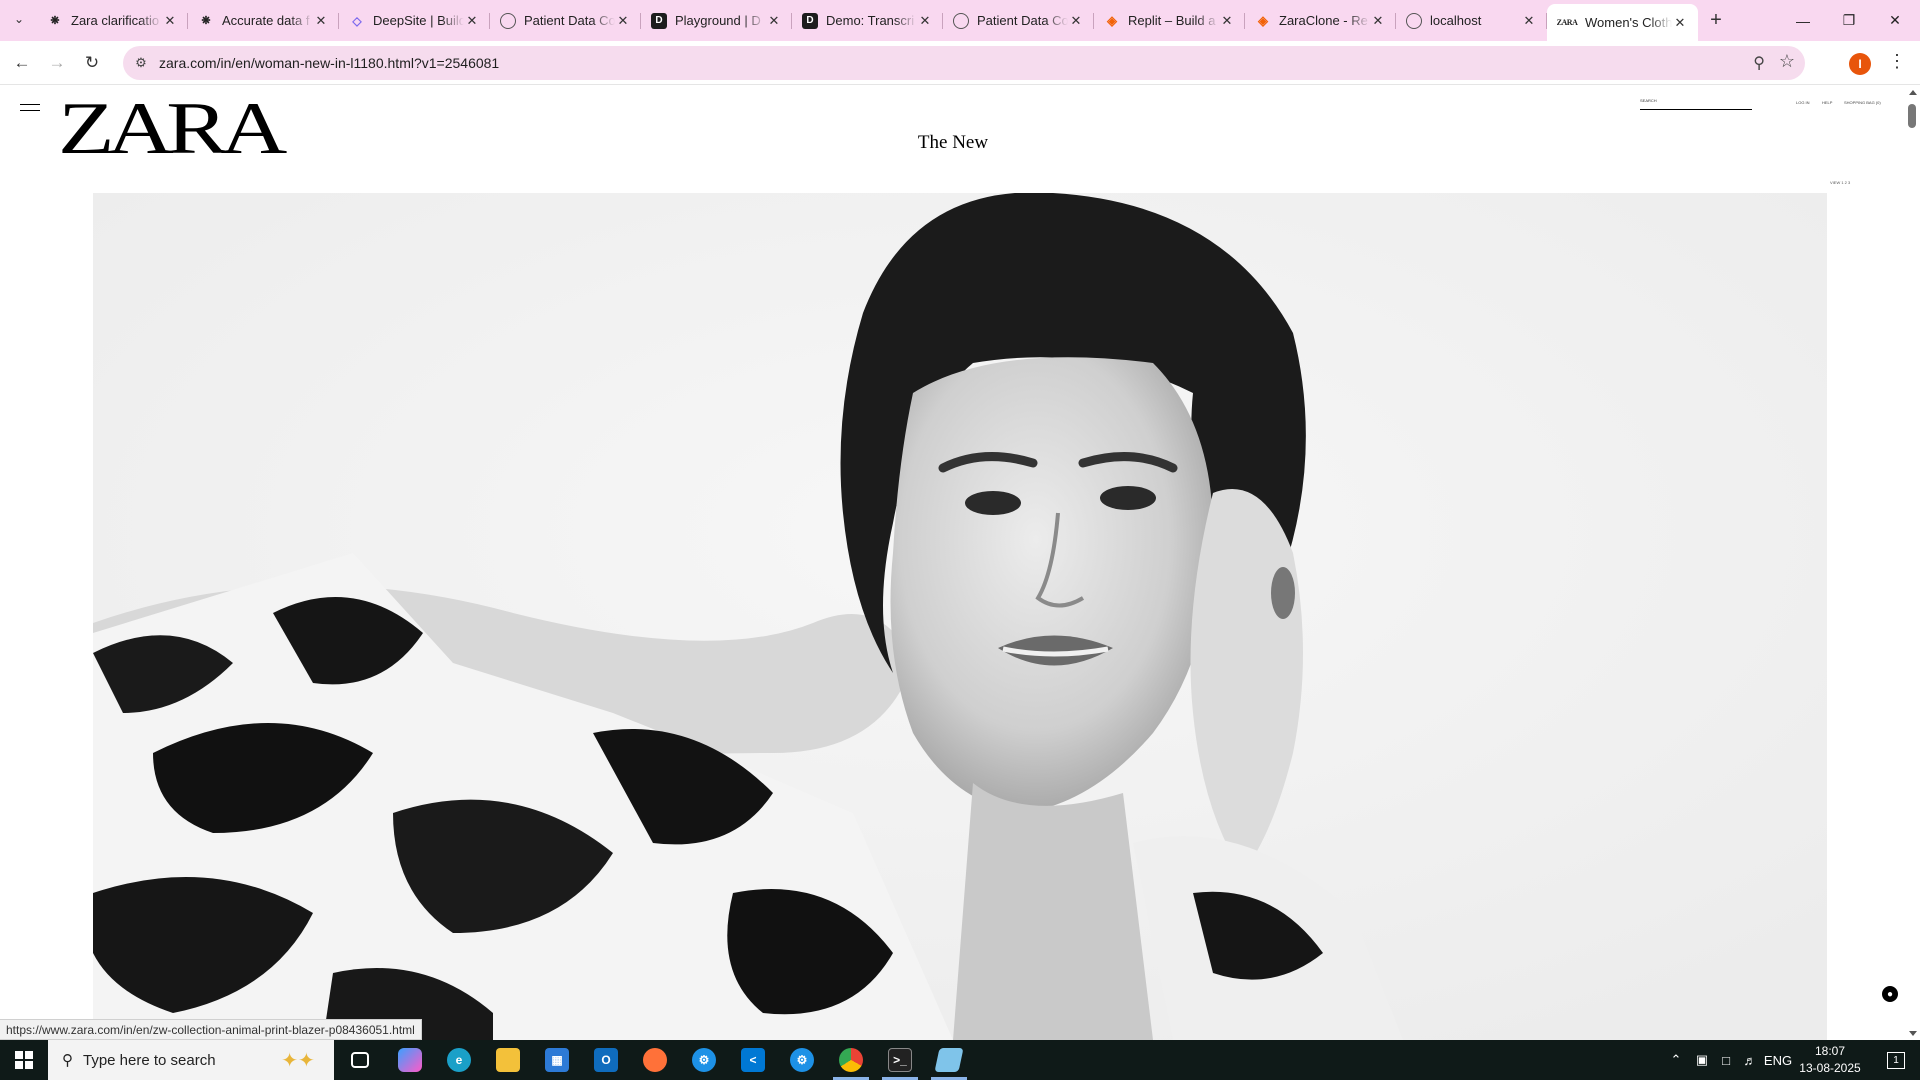 Image resolution: width=1920 pixels, height=1080 pixels. Describe the element at coordinates (30, 108) in the screenshot. I see `hamburger-menu-icon` at that location.